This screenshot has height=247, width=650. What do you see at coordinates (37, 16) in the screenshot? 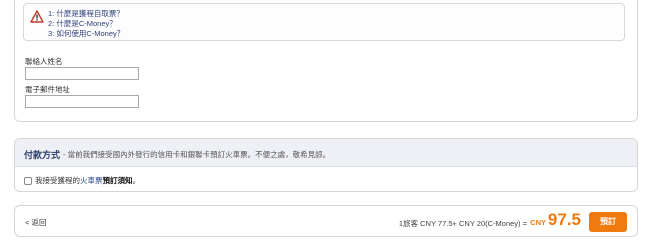
I see `warning-icon` at bounding box center [37, 16].